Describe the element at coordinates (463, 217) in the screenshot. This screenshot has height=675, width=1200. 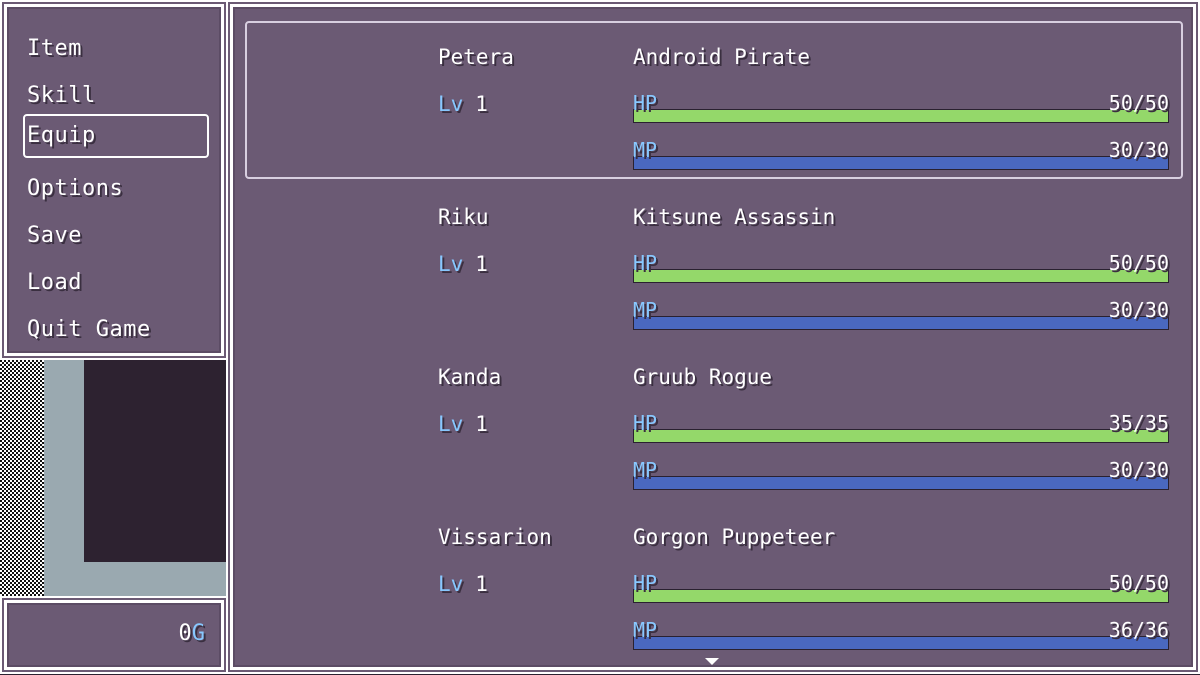
I see `actor-name: Riku` at that location.